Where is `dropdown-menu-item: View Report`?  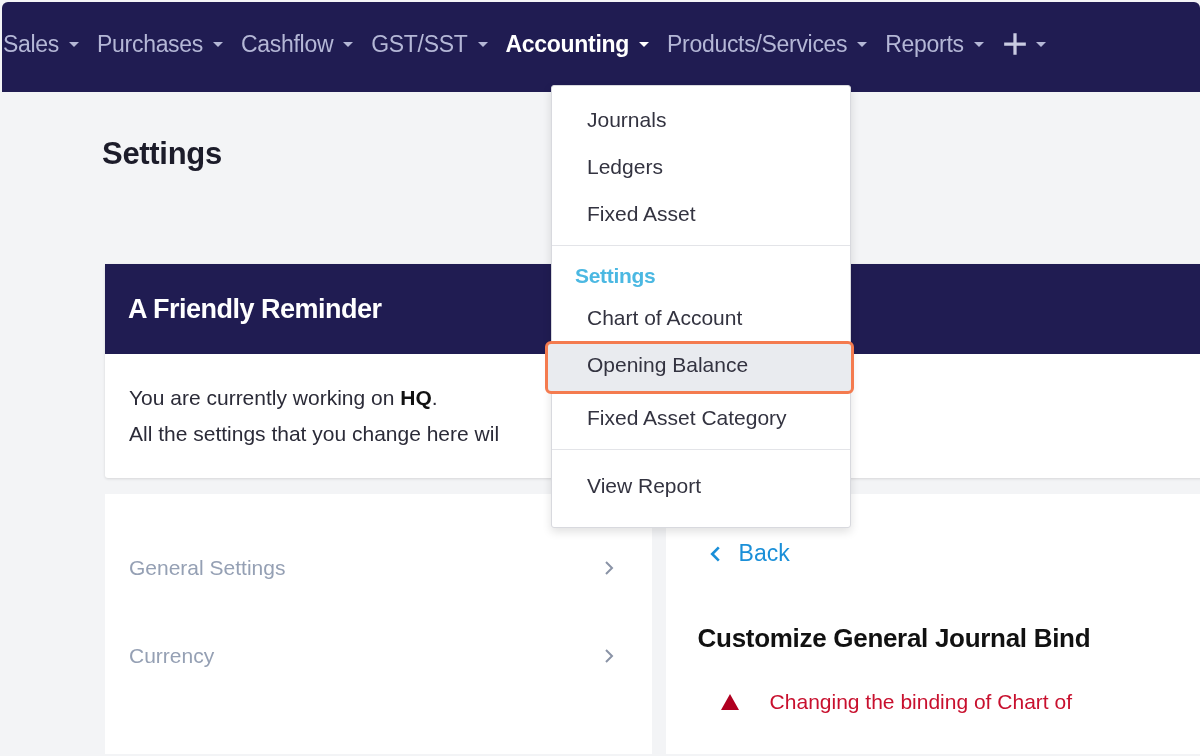 dropdown-menu-item: View Report is located at coordinates (701, 485).